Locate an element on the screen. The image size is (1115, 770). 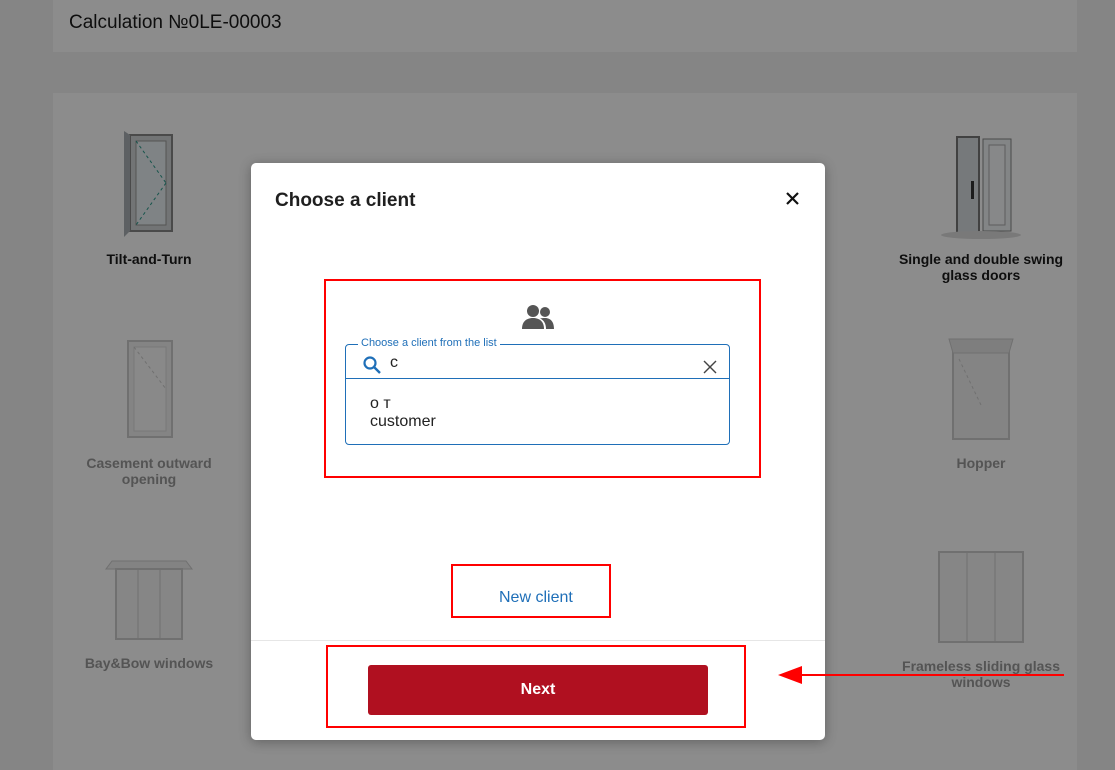
footer-divider is located at coordinates (538, 640).